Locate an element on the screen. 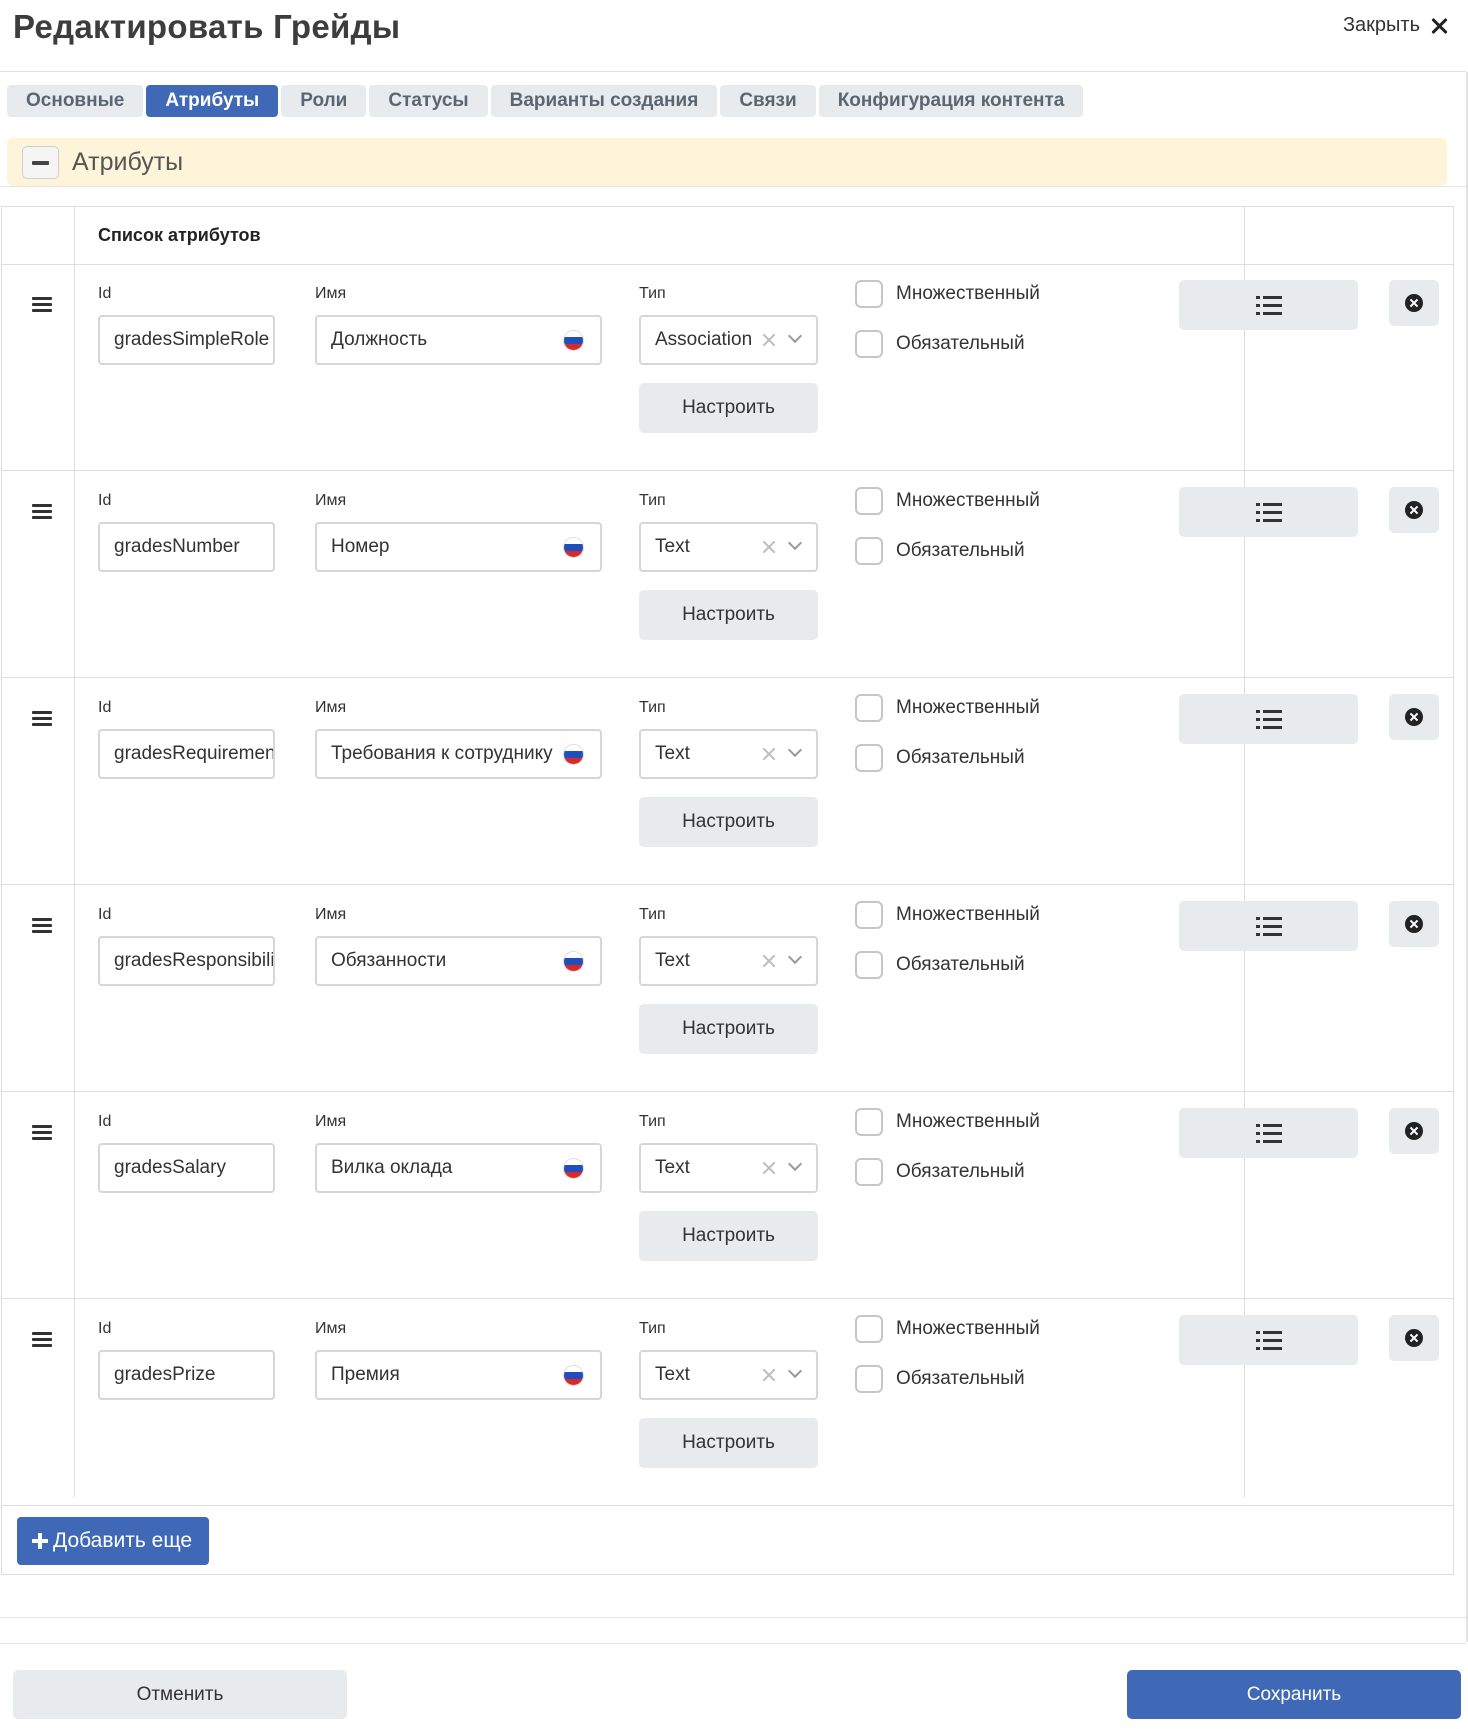 This screenshot has height=1729, width=1468. name-input: Премия is located at coordinates (458, 1375).